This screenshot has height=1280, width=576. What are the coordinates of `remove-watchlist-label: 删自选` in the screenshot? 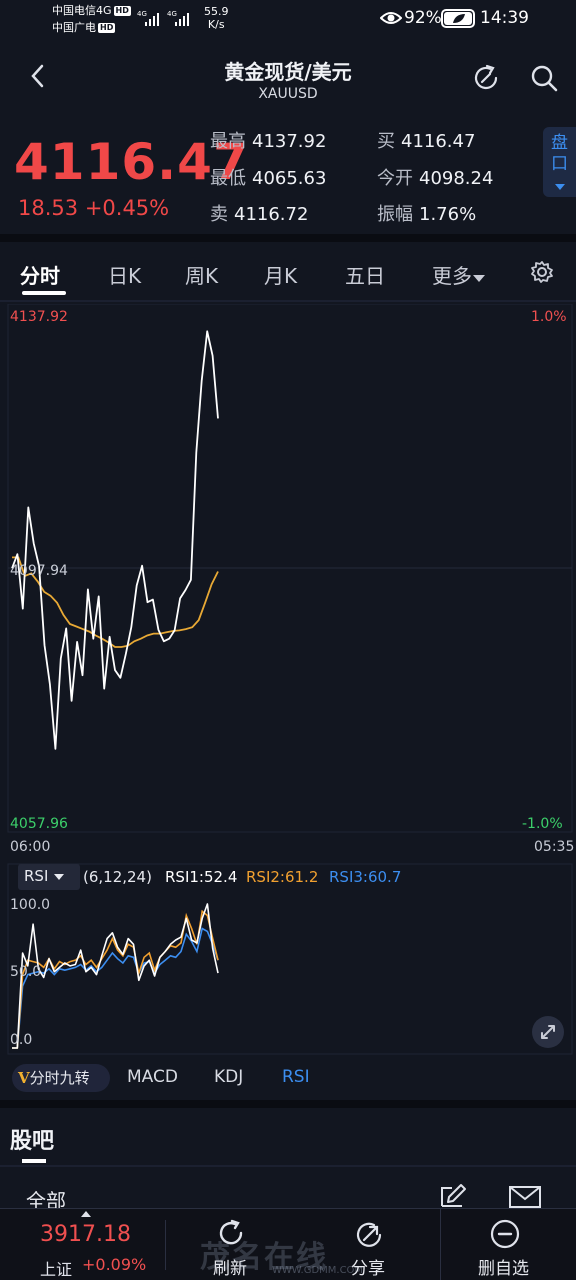 It's located at (503, 1269).